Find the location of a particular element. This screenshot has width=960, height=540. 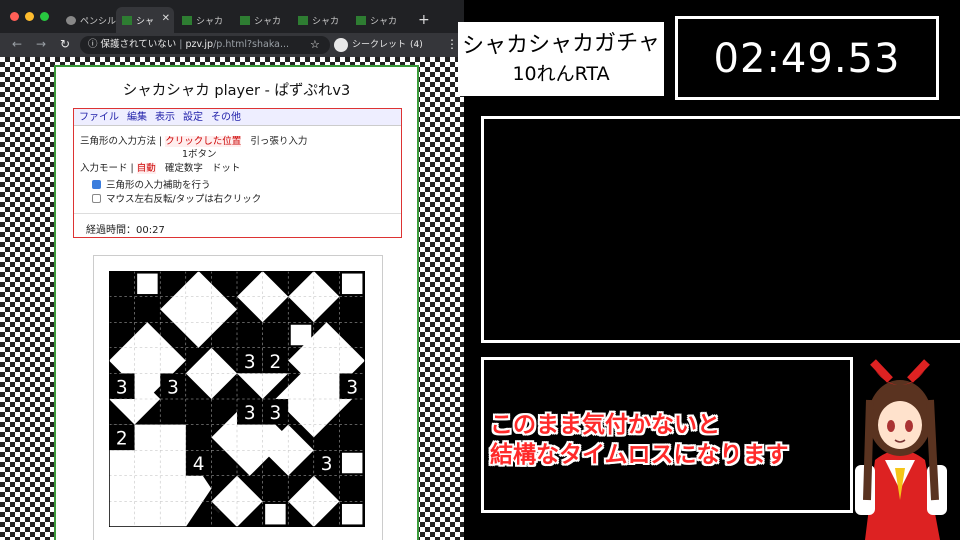

tab-4: シャカ is located at coordinates (320, 20).